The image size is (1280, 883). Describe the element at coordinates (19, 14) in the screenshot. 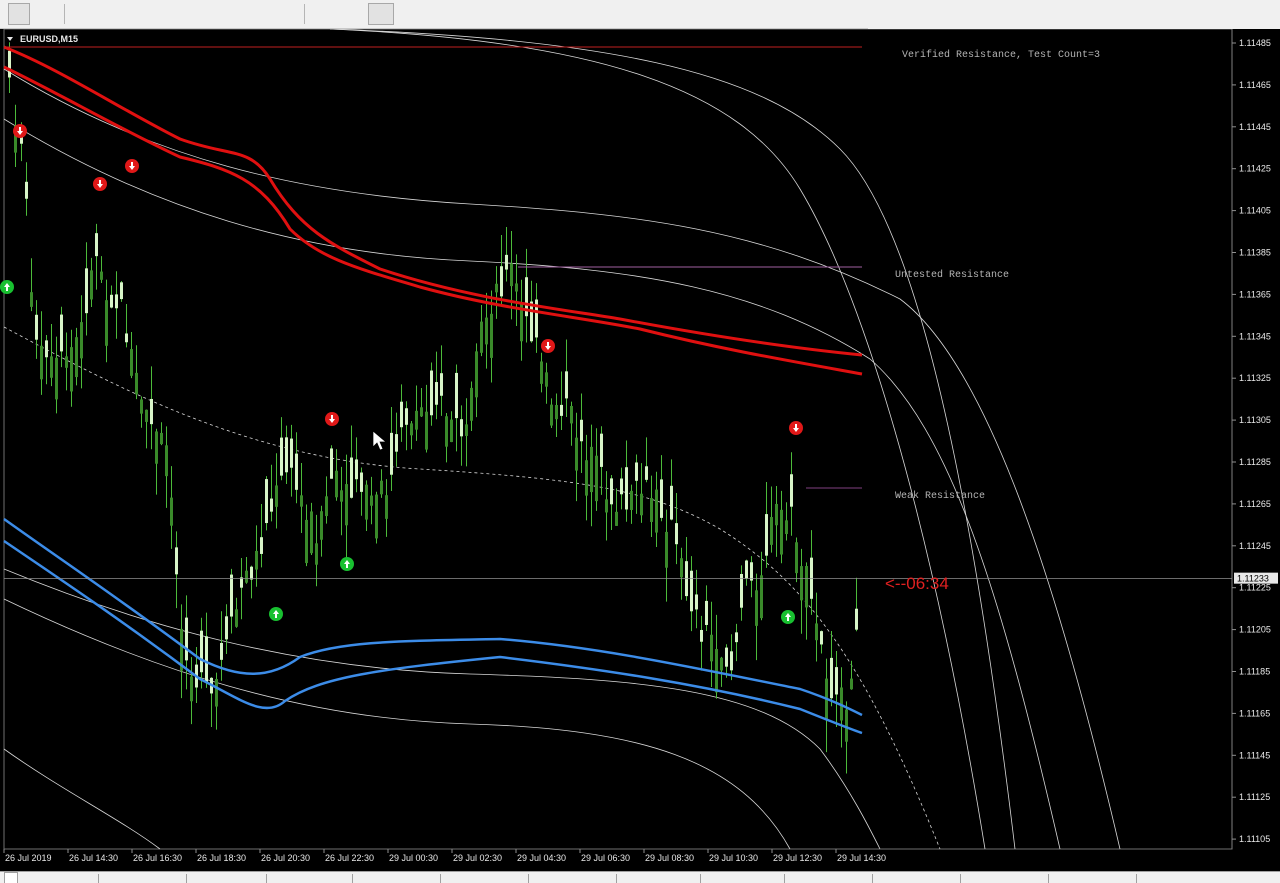

I see `cursor-tool` at that location.